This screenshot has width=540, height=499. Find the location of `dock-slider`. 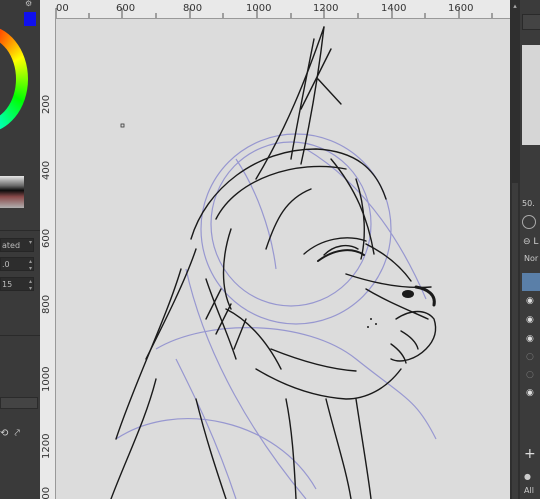

dock-slider is located at coordinates (19, 403).